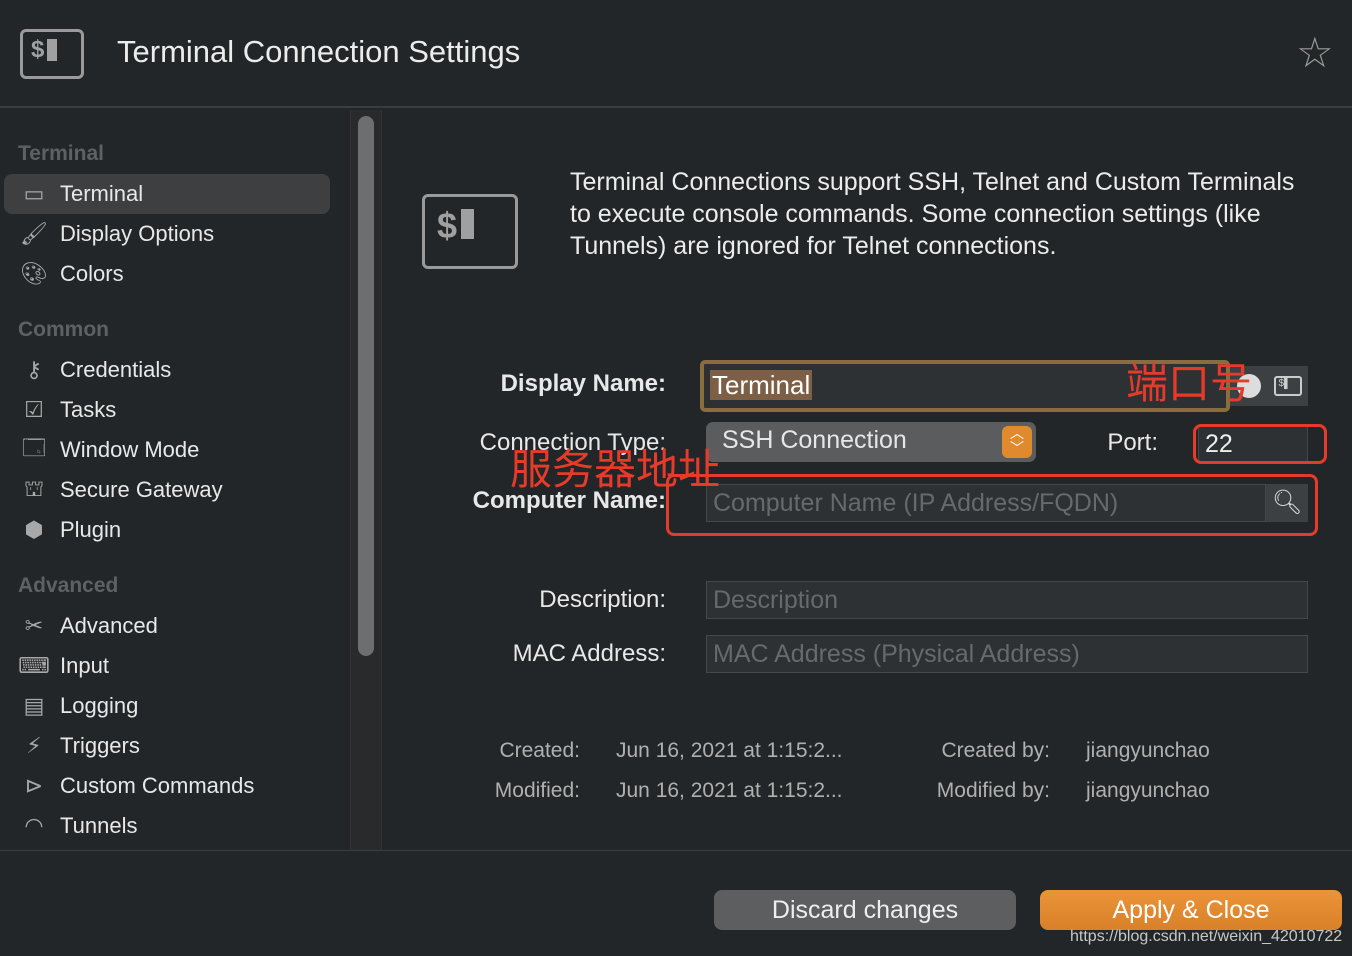  I want to click on sidebar-item-tasks: ☑ Tasks, so click(167, 410).